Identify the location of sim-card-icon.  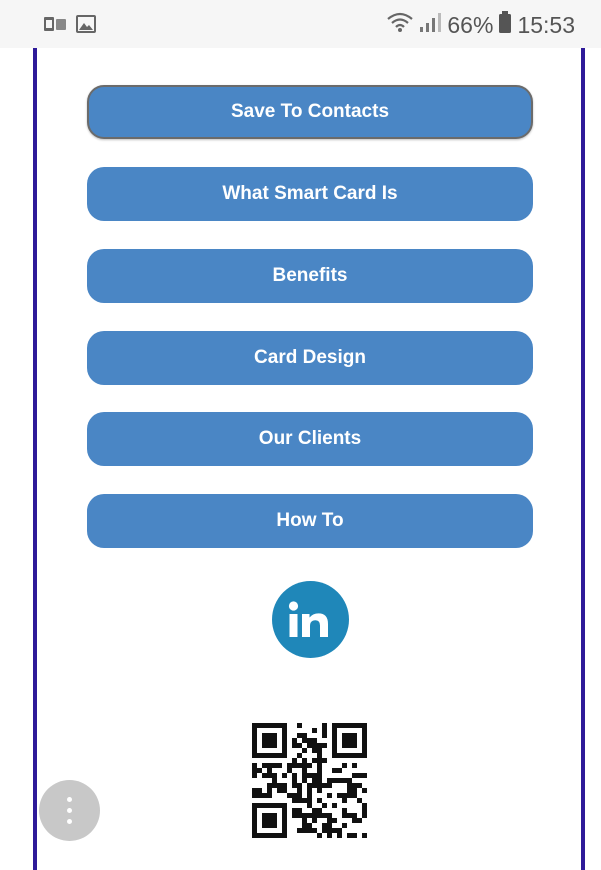
(55, 26).